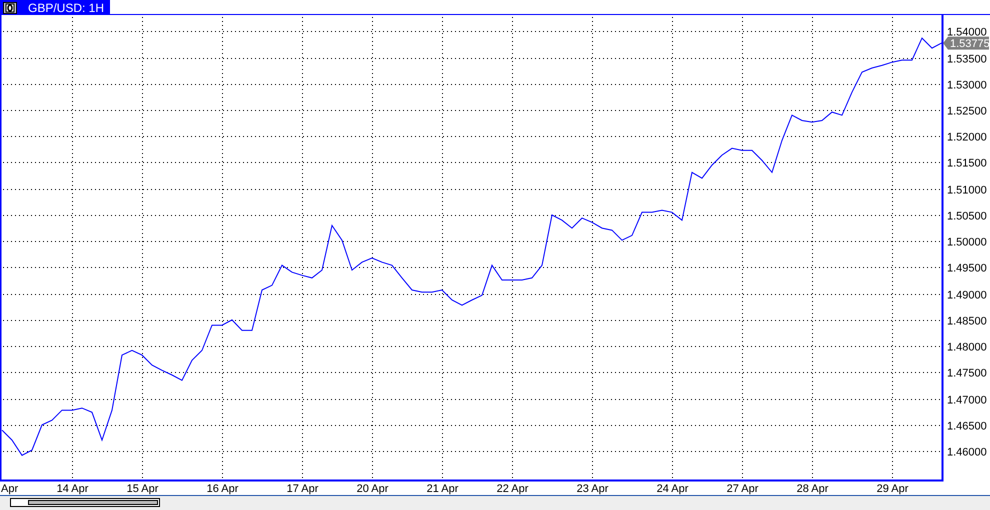 The height and width of the screenshot is (510, 990). Describe the element at coordinates (672, 489) in the screenshot. I see `date-axis-label: 24 Apr` at that location.